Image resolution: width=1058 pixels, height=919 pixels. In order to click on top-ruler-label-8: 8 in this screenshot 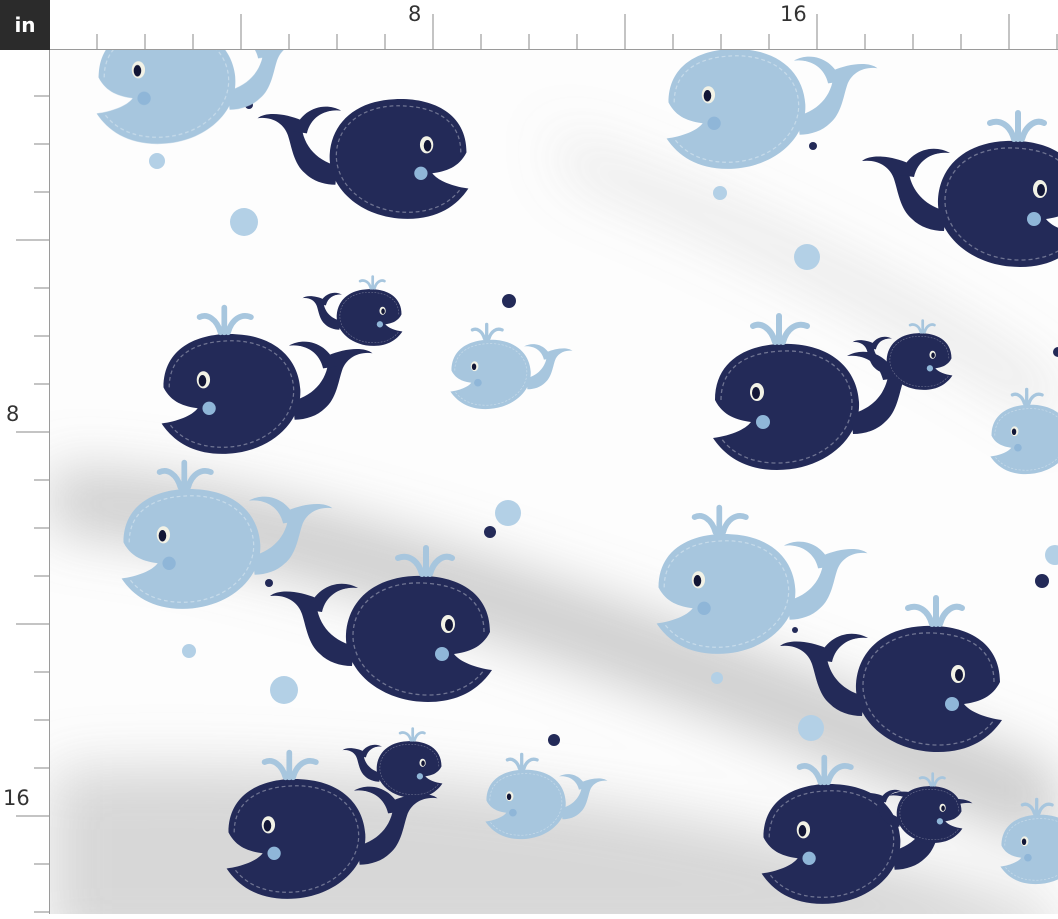, I will do `click(415, 14)`.